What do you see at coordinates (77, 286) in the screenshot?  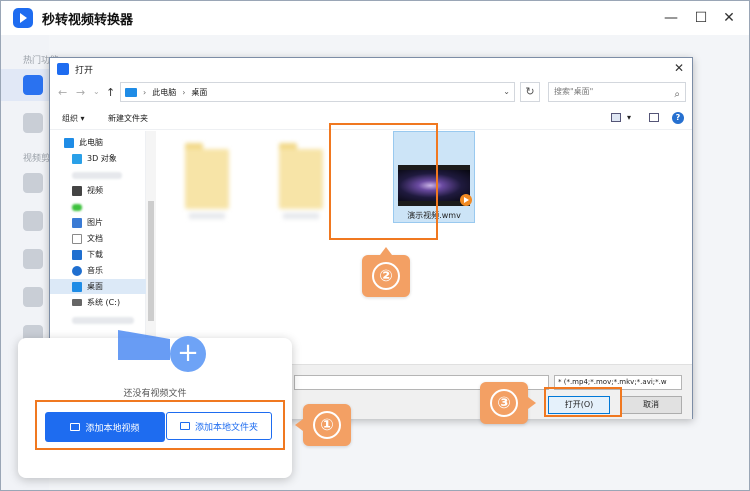 I see `desktop-icon` at bounding box center [77, 286].